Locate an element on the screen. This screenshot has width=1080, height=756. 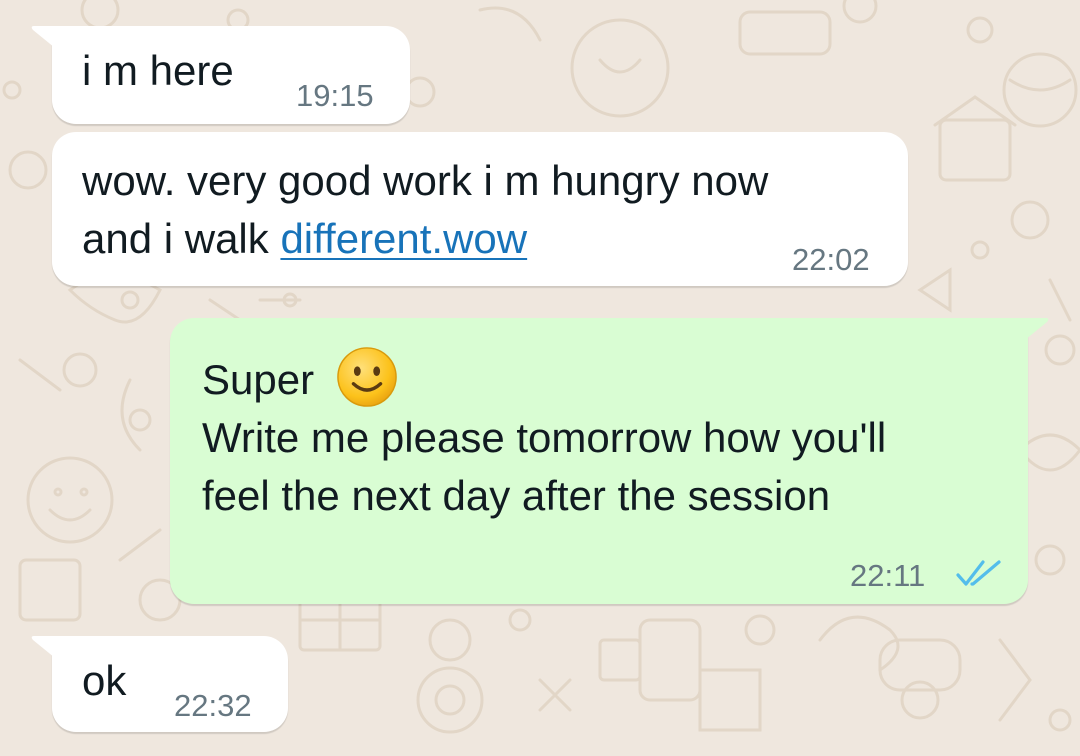
message-timestamp: 19:15 is located at coordinates (335, 95).